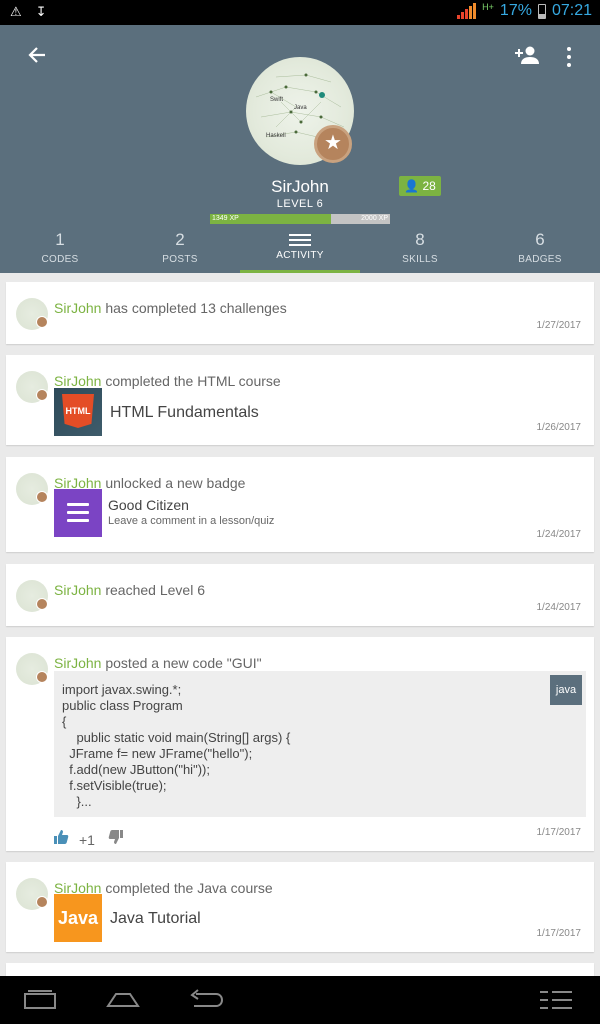  Describe the element at coordinates (78, 918) in the screenshot. I see `course-thumbnail: Java` at that location.